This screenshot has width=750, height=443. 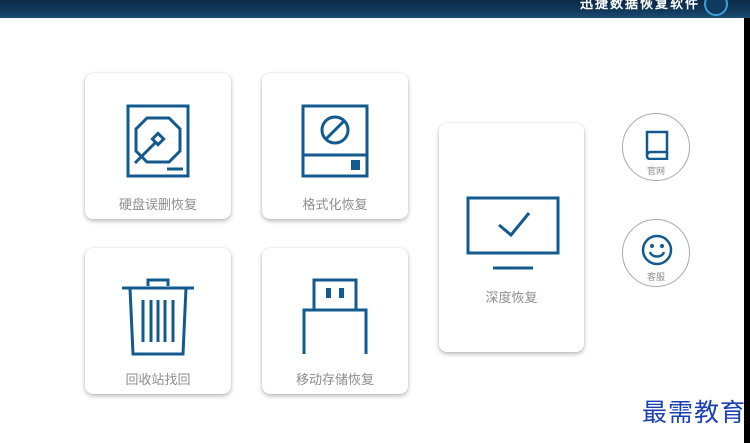 I want to click on website-label: 官网, so click(x=655, y=172).